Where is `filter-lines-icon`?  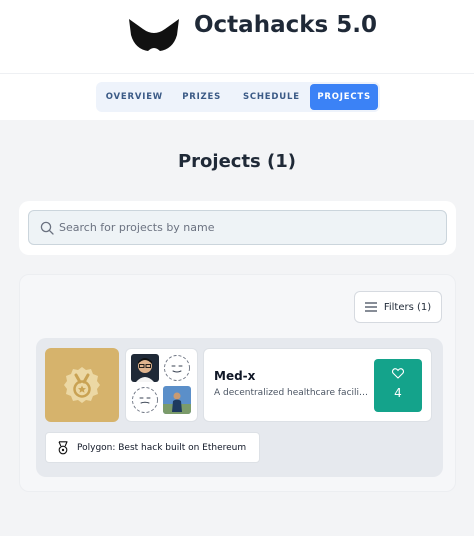 filter-lines-icon is located at coordinates (370, 307).